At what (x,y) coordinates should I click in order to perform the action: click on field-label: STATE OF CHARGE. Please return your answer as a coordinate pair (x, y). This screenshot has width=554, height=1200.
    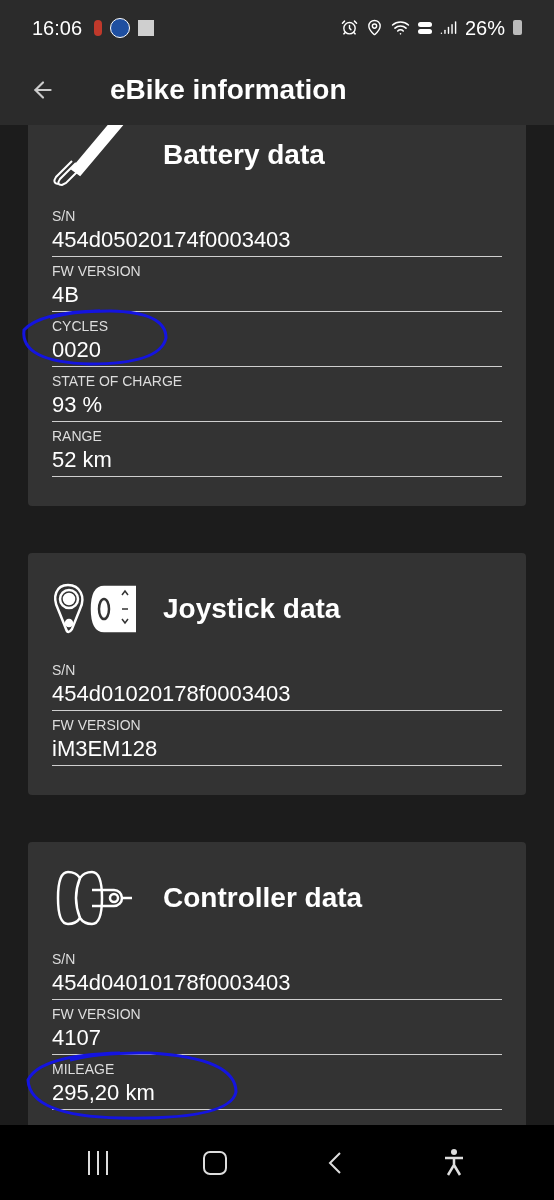
    Looking at the image, I should click on (118, 381).